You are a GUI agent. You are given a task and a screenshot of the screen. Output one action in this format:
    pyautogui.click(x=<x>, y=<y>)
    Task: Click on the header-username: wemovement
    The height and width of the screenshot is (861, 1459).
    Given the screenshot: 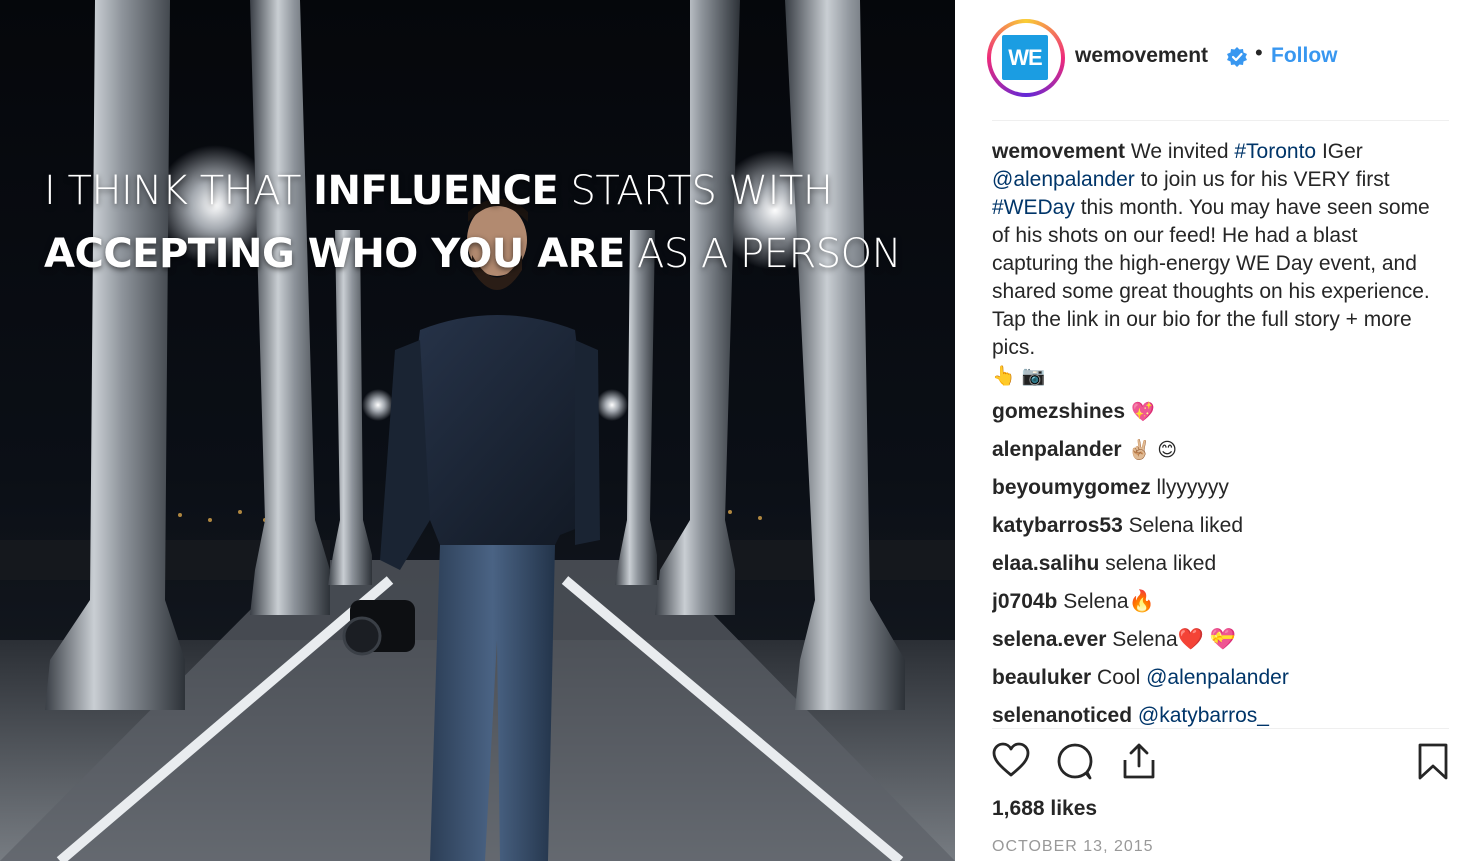 What is the action you would take?
    pyautogui.click(x=1141, y=56)
    